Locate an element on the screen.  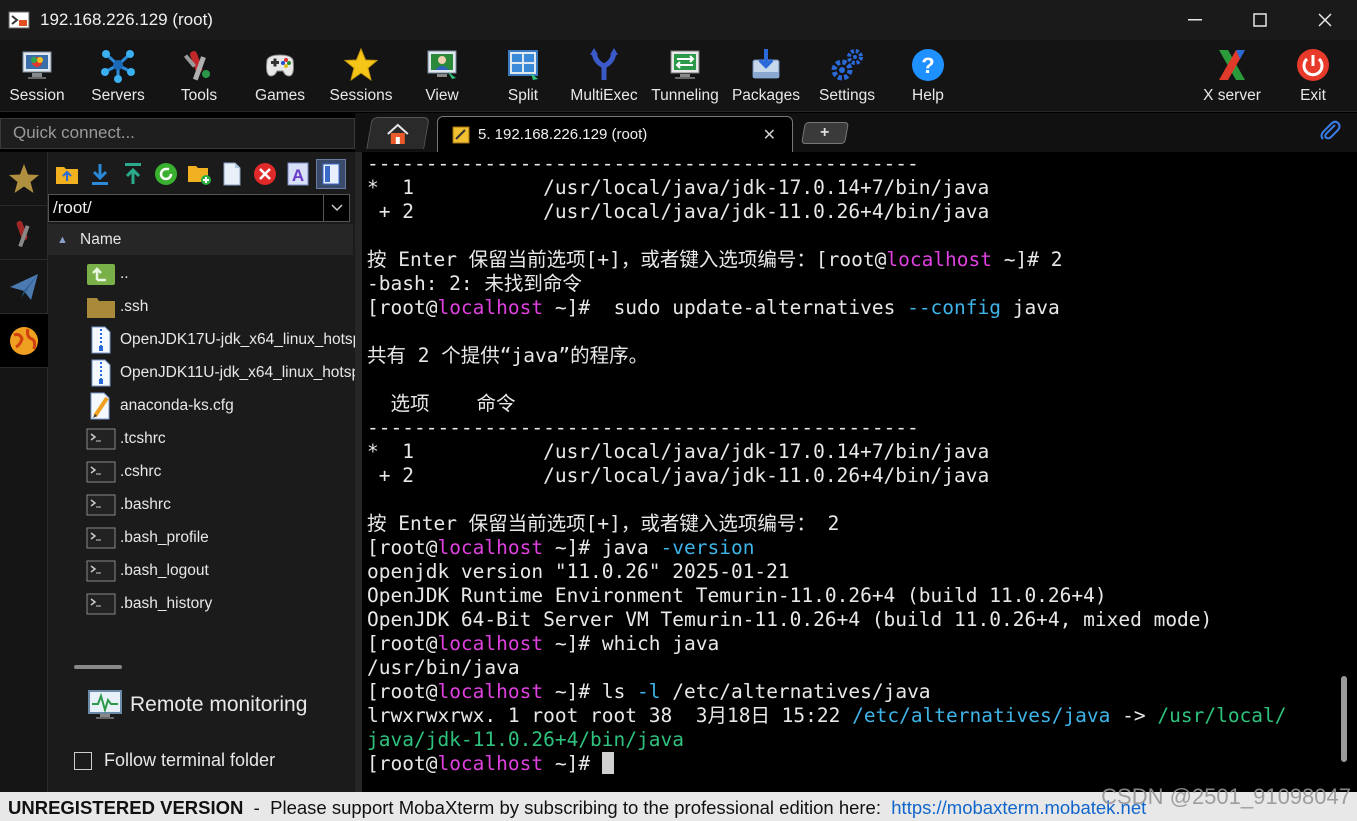
new-folder-icon is located at coordinates (199, 174).